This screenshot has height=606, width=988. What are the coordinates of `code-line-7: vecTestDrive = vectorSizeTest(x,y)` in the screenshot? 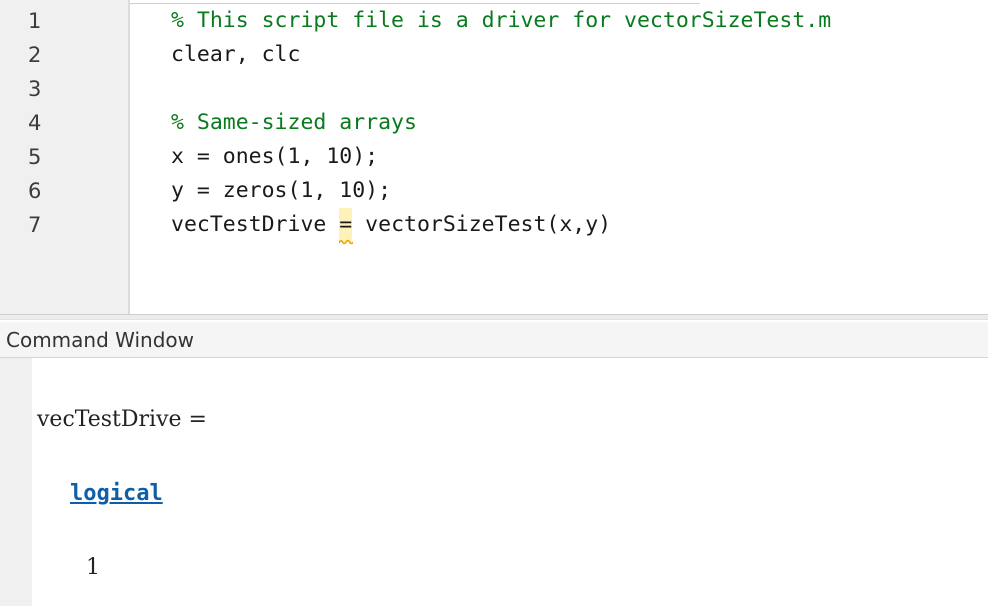 It's located at (391, 226).